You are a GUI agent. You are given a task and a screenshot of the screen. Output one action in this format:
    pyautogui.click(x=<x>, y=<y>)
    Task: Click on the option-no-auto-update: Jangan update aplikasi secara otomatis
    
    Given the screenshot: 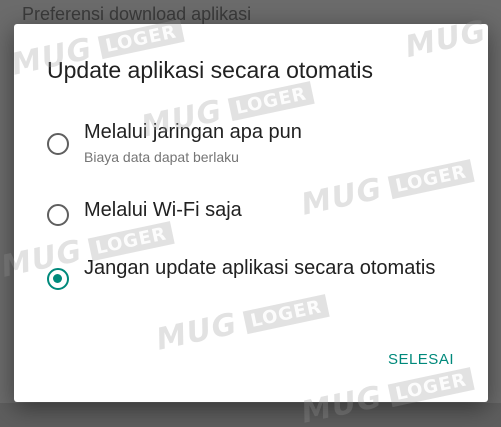 What is the action you would take?
    pyautogui.click(x=257, y=284)
    